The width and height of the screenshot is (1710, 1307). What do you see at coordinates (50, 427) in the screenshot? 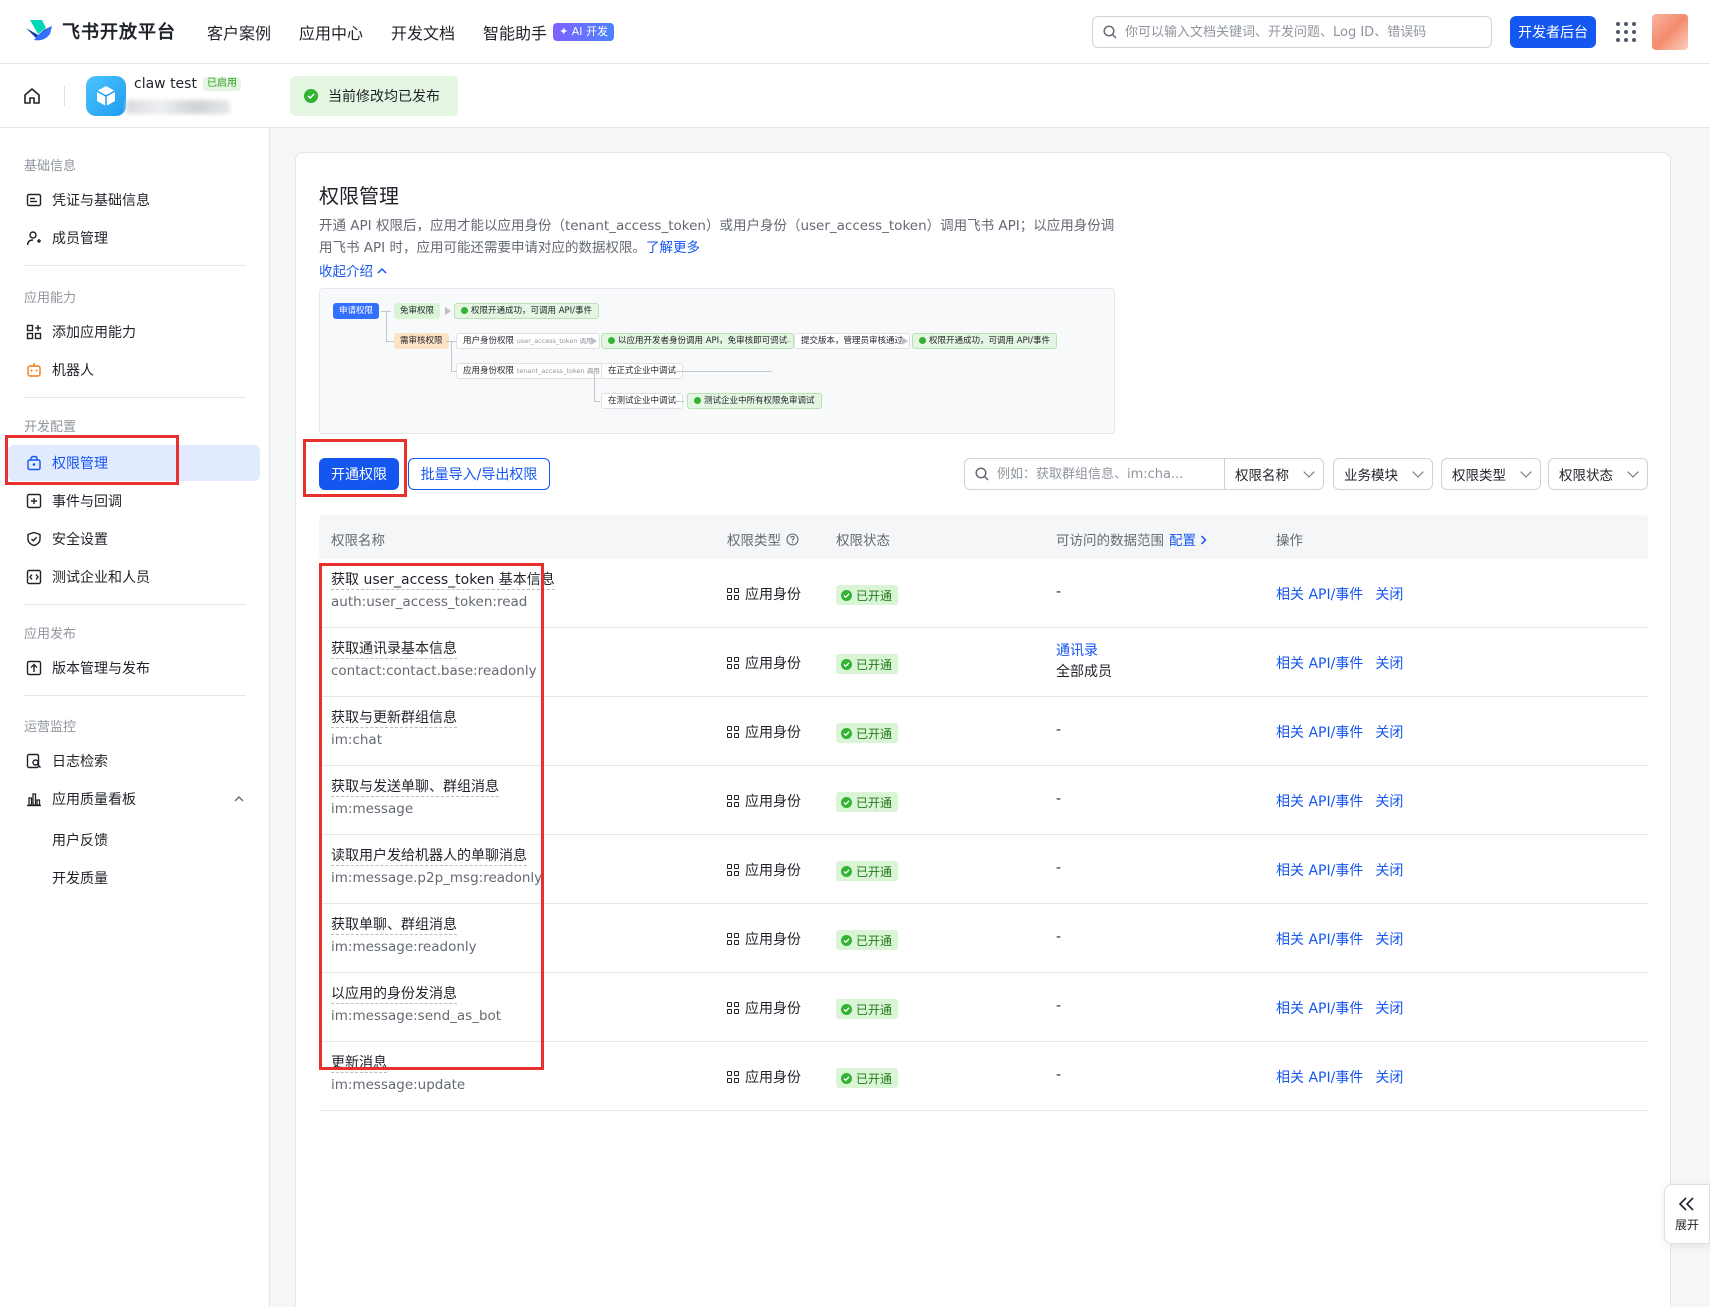
I see `sidebar-section-dev-config: 开发配置` at bounding box center [50, 427].